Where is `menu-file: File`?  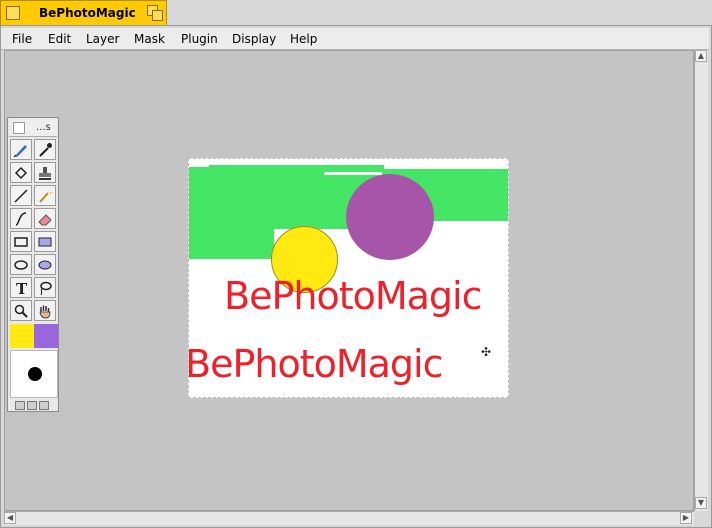 menu-file: File is located at coordinates (22, 39).